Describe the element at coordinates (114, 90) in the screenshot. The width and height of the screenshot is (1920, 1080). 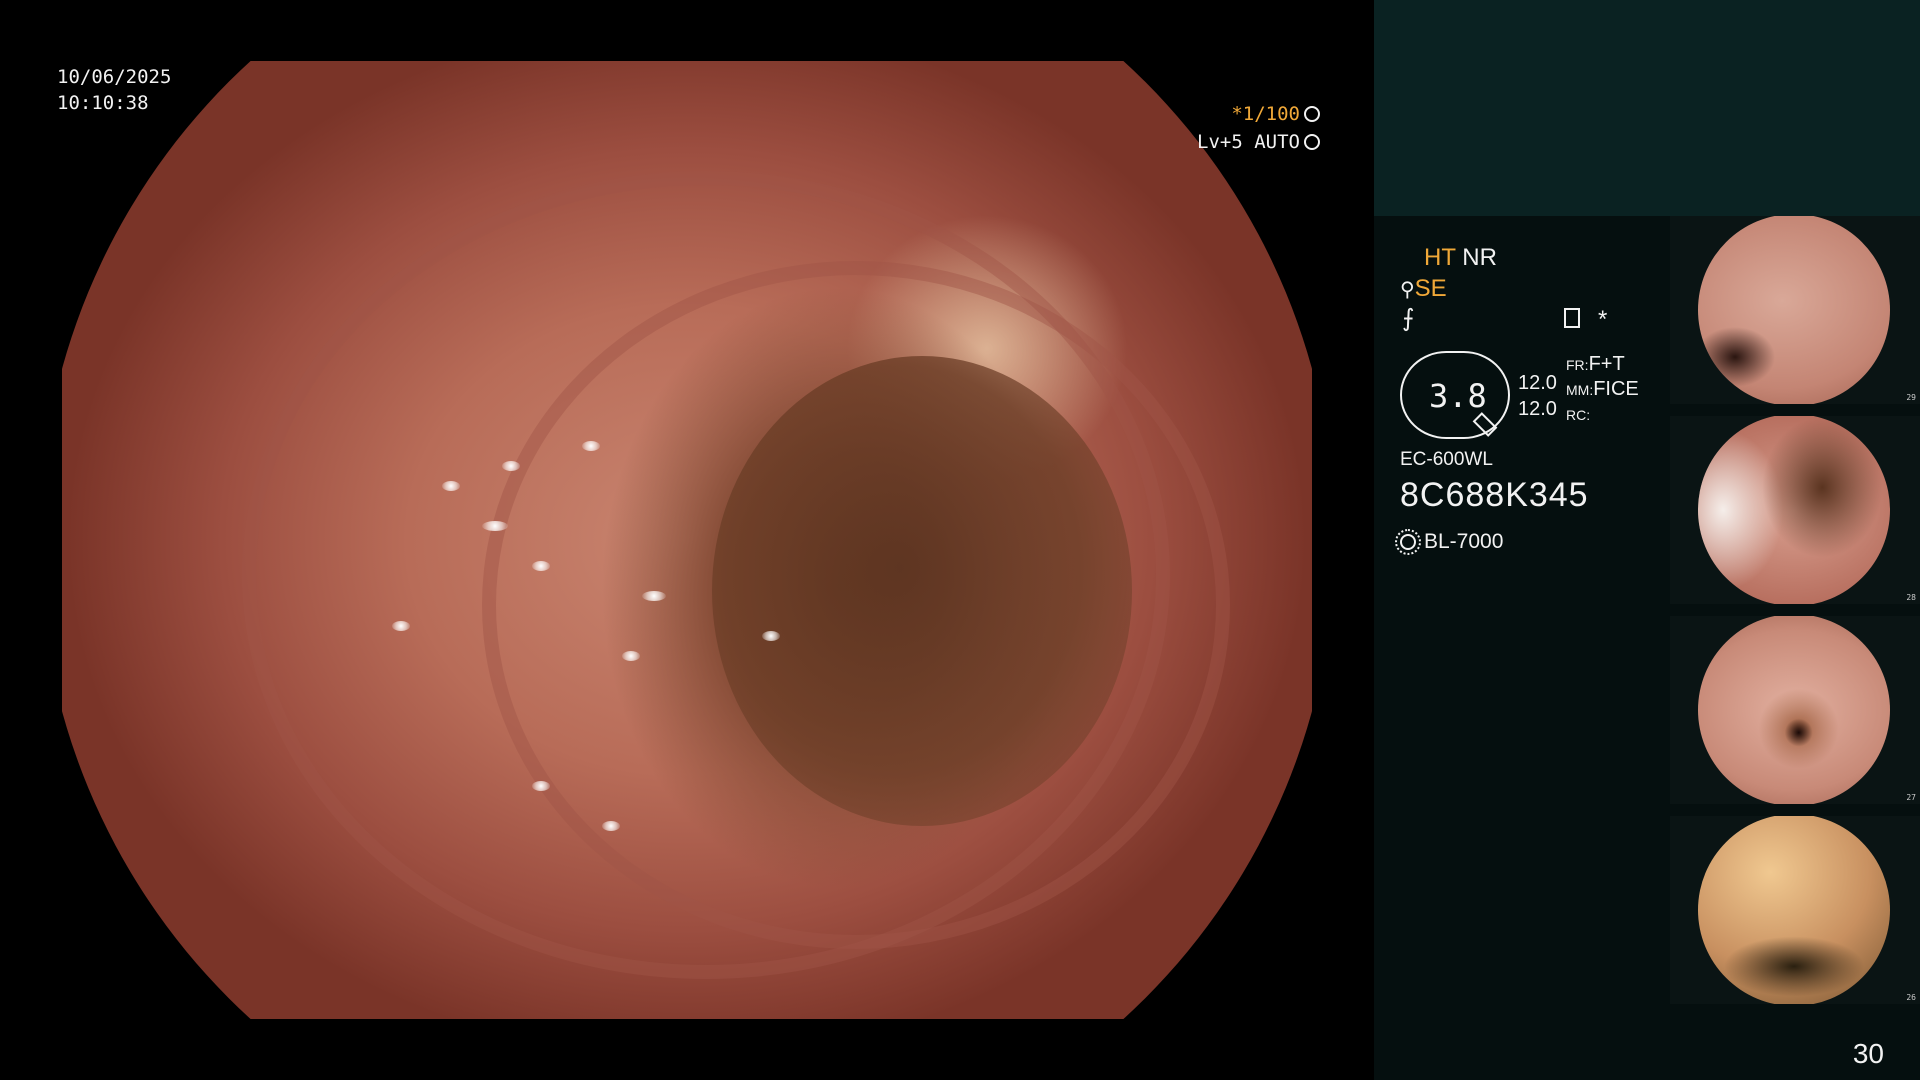
I see `datetime: 10/06/2025 10:10:38` at that location.